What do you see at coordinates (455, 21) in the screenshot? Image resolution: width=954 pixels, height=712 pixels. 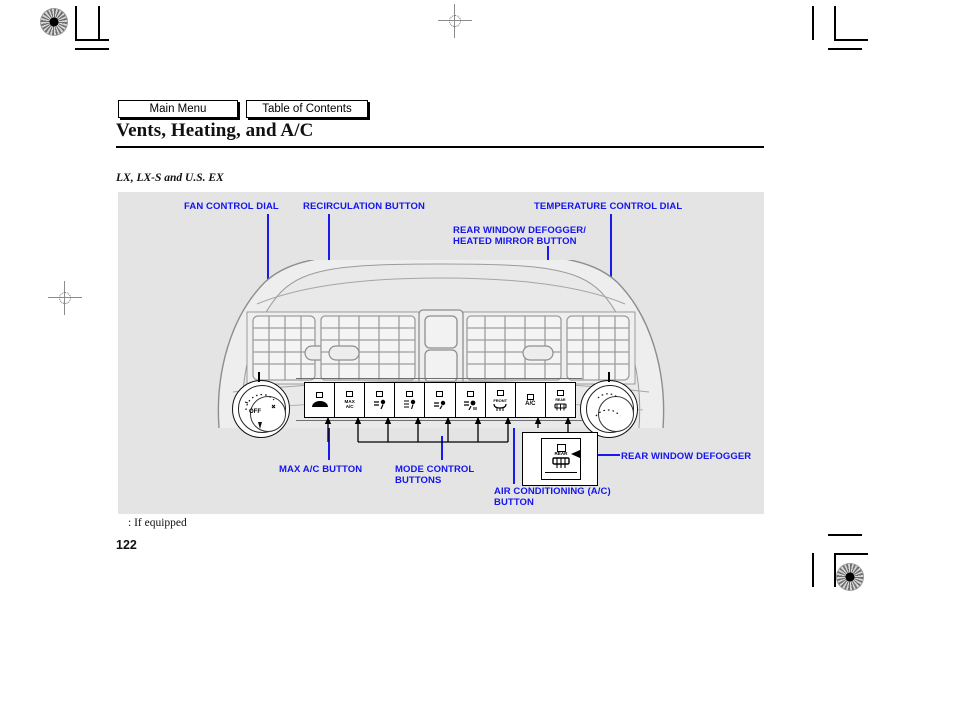 I see `registration-crosshair-top` at bounding box center [455, 21].